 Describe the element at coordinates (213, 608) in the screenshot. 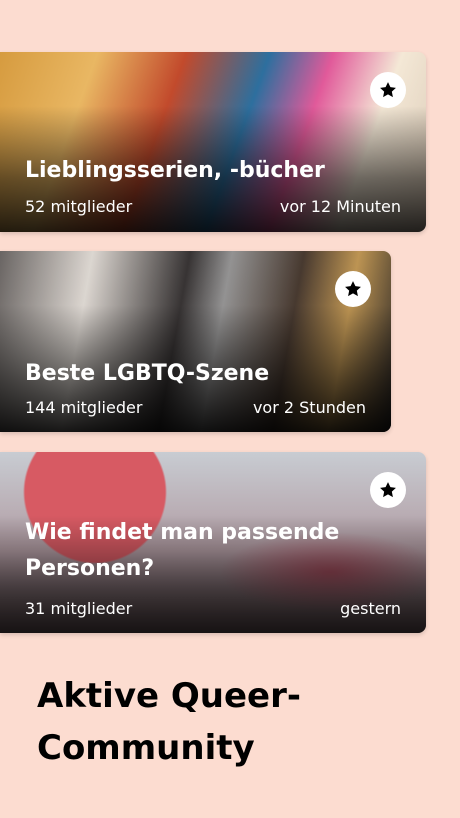

I see `group-meta: 31 mitglieder gestern` at that location.